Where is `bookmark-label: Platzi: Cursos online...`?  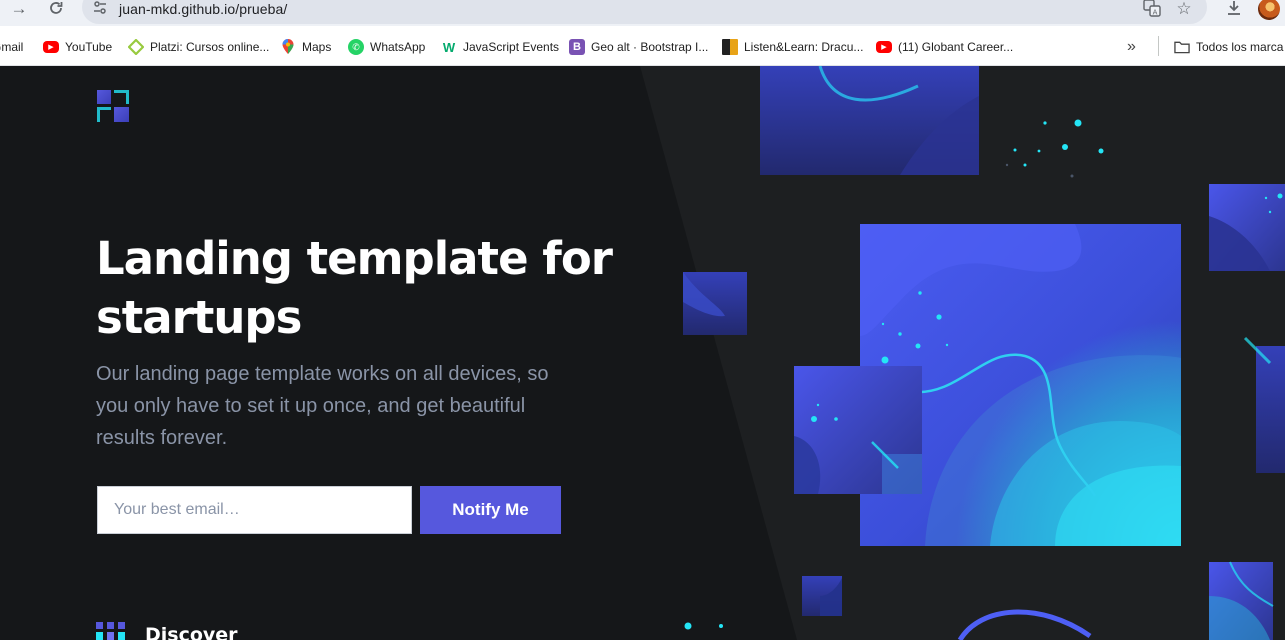
bookmark-label: Platzi: Cursos online... is located at coordinates (210, 47).